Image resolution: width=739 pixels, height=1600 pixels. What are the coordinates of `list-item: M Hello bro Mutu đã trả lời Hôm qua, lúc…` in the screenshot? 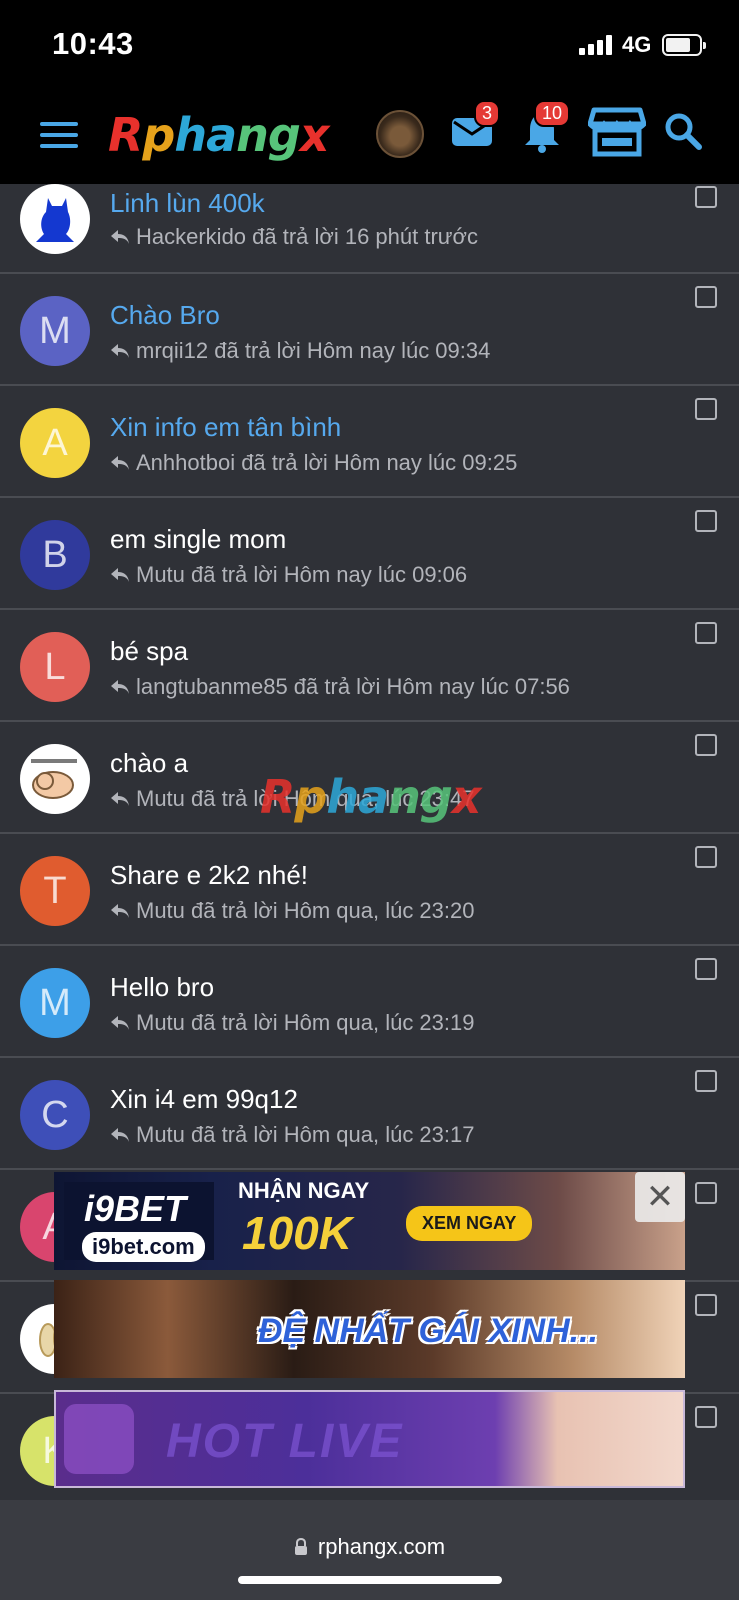 It's located at (369, 1002).